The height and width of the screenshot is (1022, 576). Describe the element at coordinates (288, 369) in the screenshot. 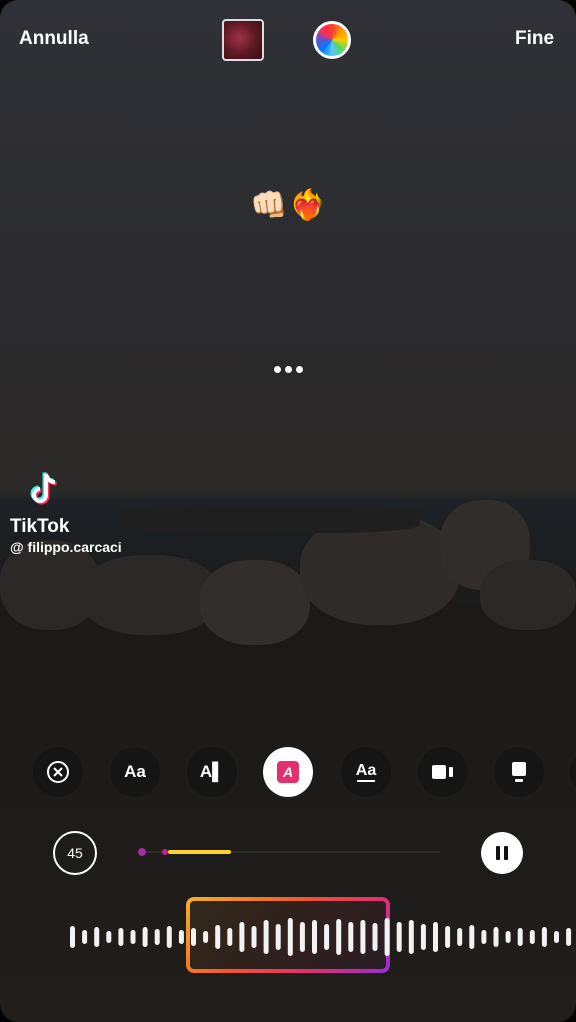

I see `more-options-icon` at that location.